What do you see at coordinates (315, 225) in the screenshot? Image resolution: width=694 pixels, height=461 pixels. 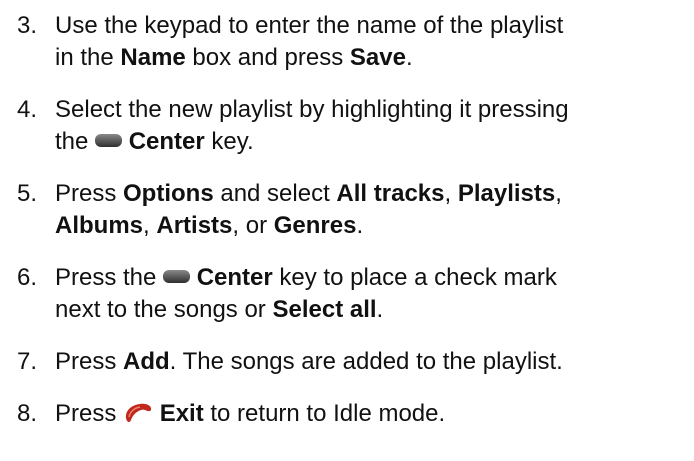 I see `genres-label: Genres` at bounding box center [315, 225].